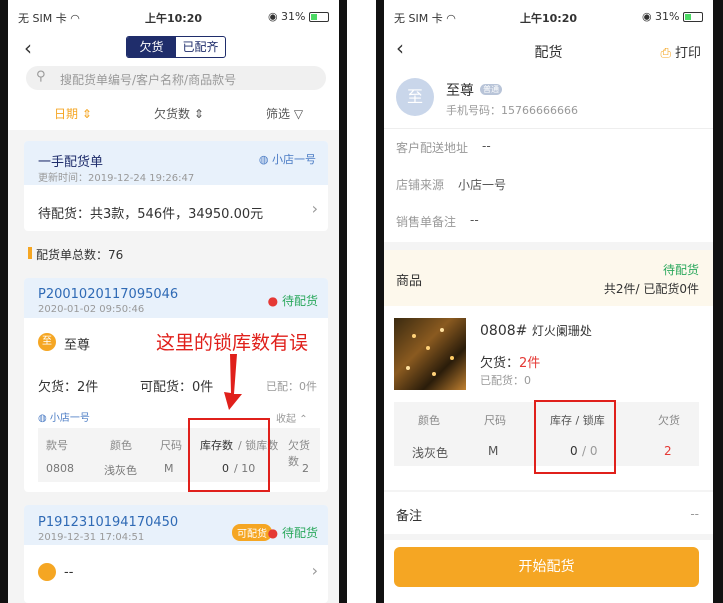 The height and width of the screenshot is (603, 723). I want to click on product-image, so click(430, 354).